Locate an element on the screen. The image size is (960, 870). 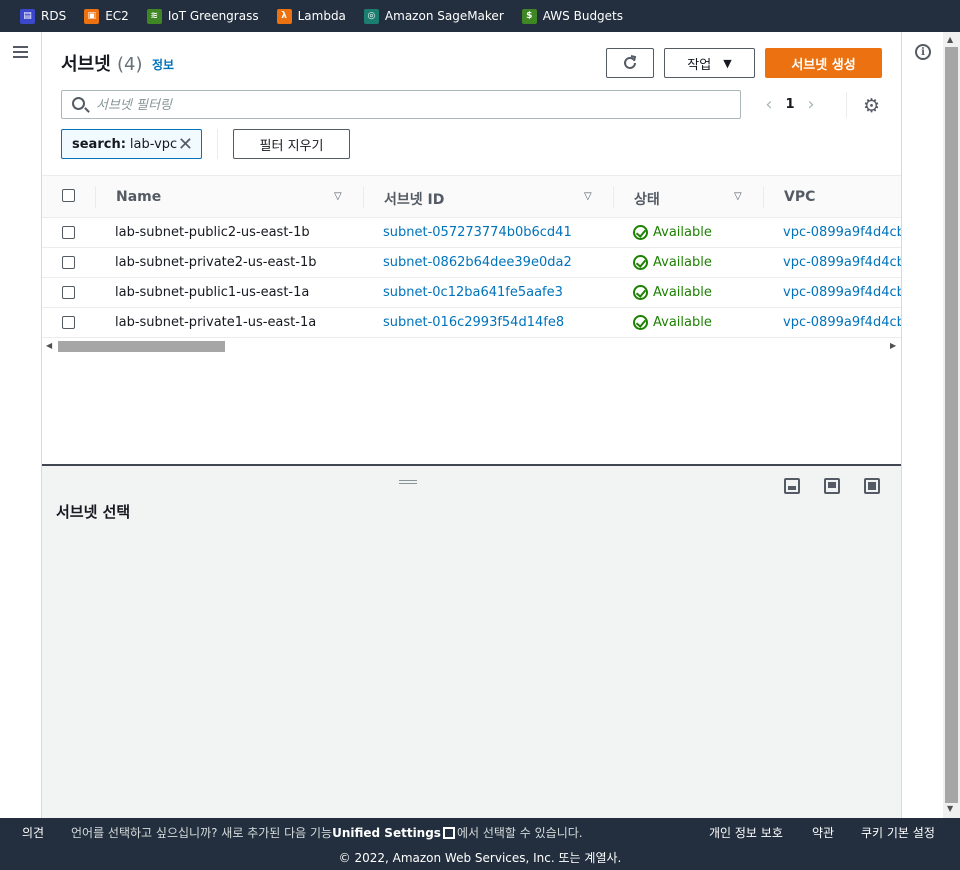
actions-button: 작업 ▼ is located at coordinates (709, 63).